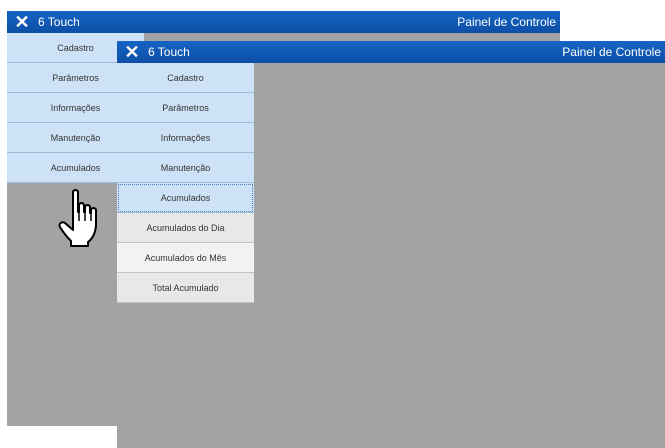 The height and width of the screenshot is (448, 665). I want to click on menu-item-acumulados: Acumulados, so click(185, 198).